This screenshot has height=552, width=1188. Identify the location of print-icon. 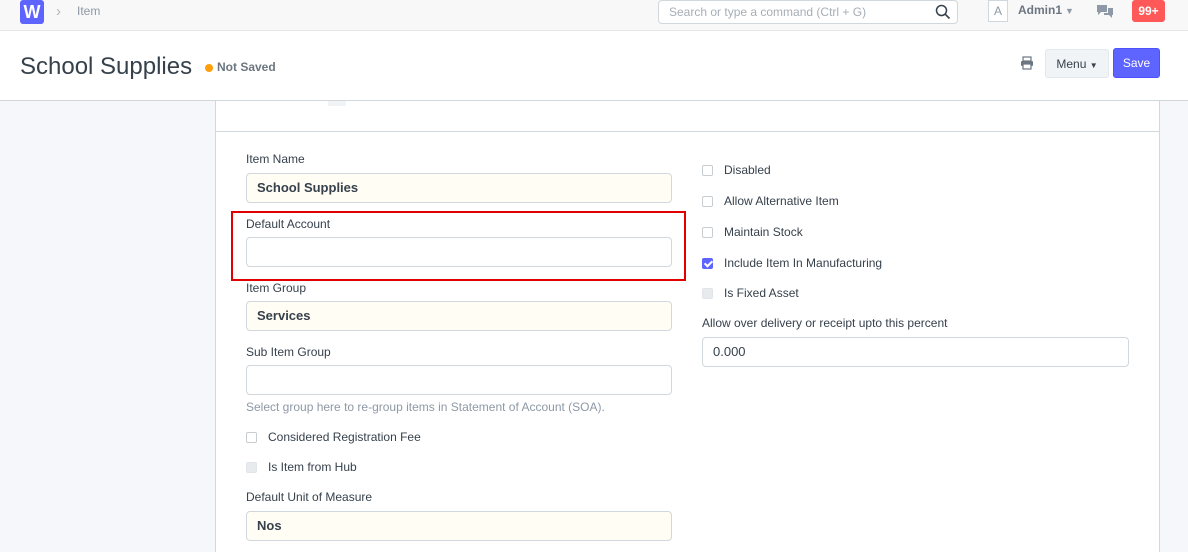
(1027, 63).